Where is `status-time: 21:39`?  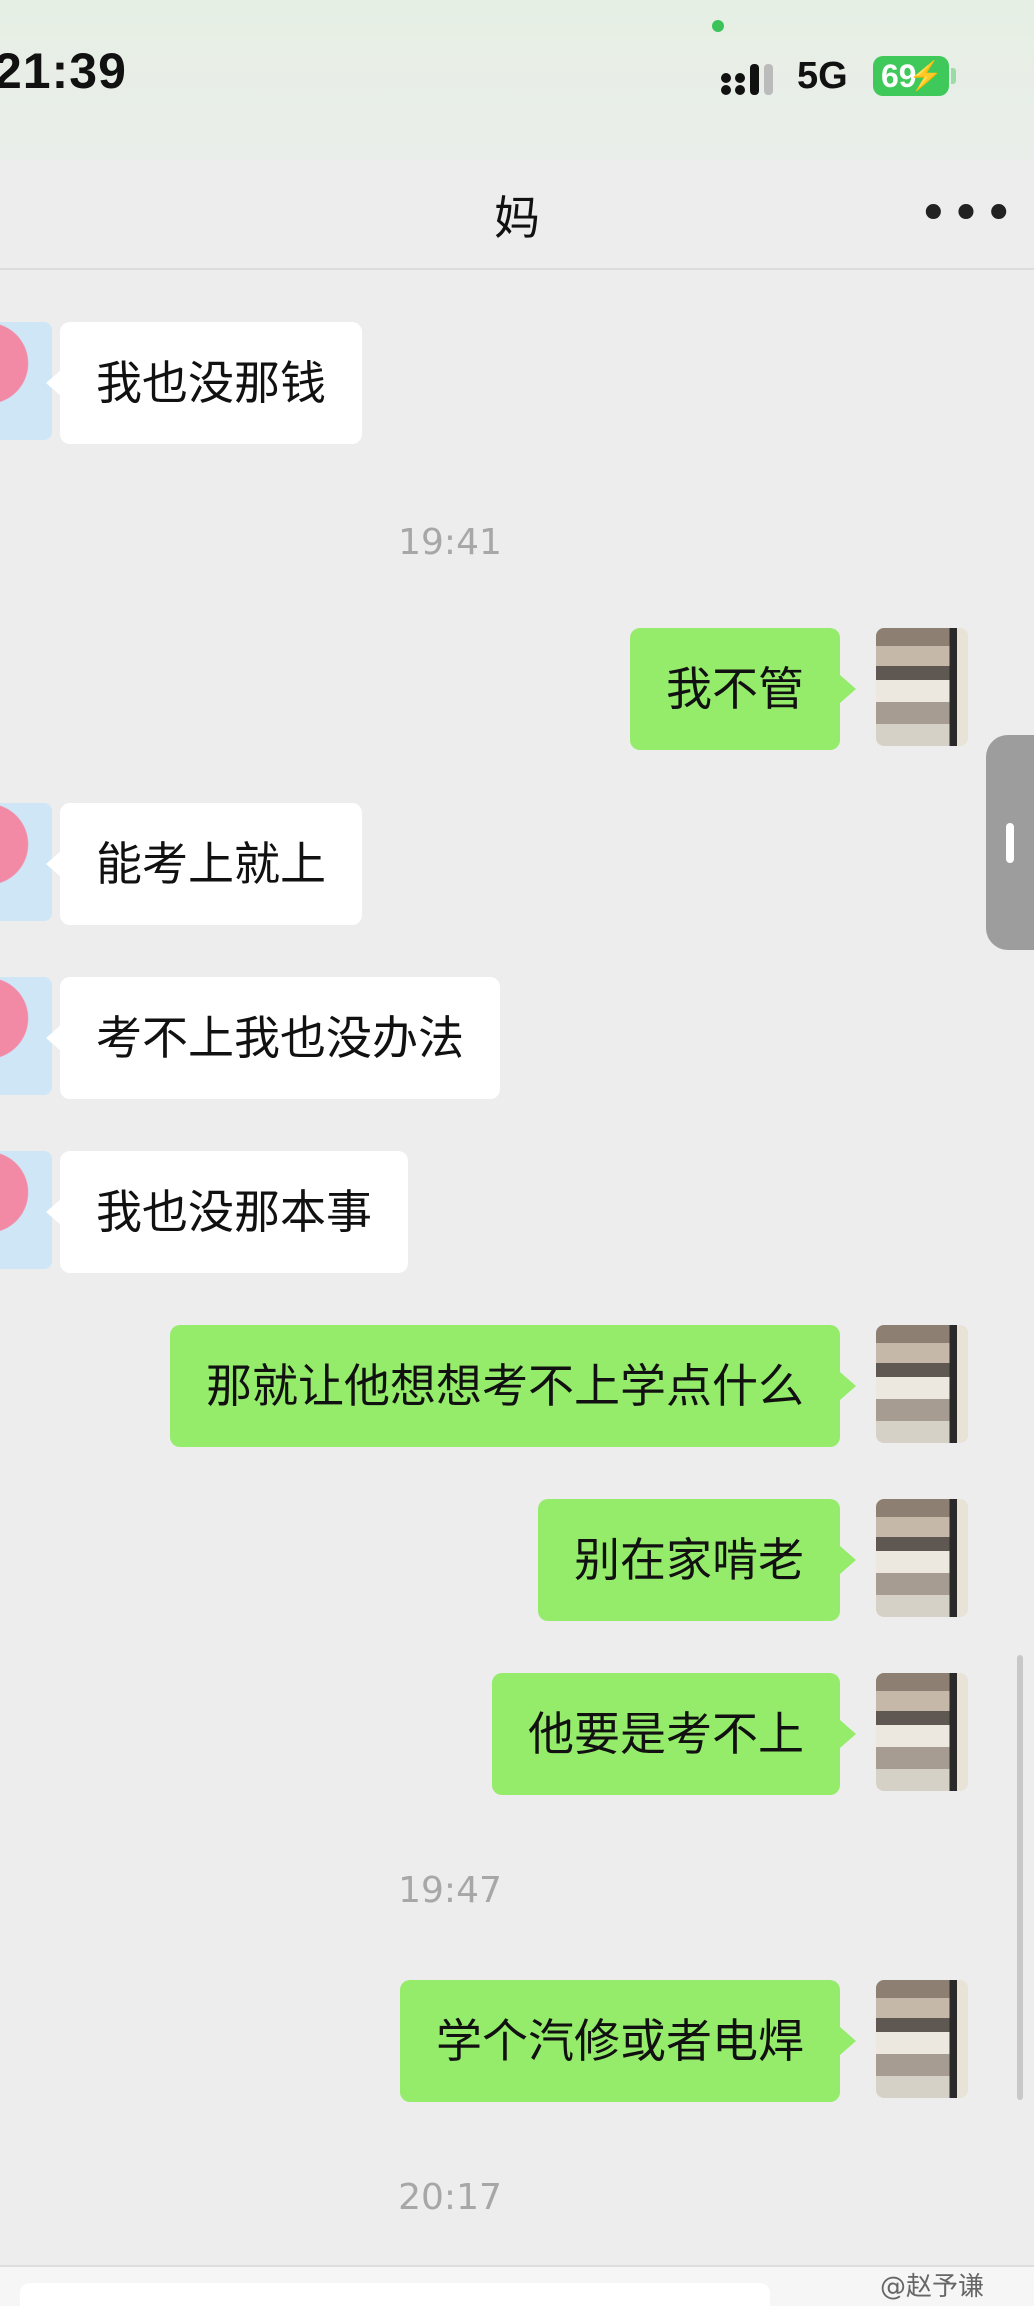
status-time: 21:39 is located at coordinates (63, 71).